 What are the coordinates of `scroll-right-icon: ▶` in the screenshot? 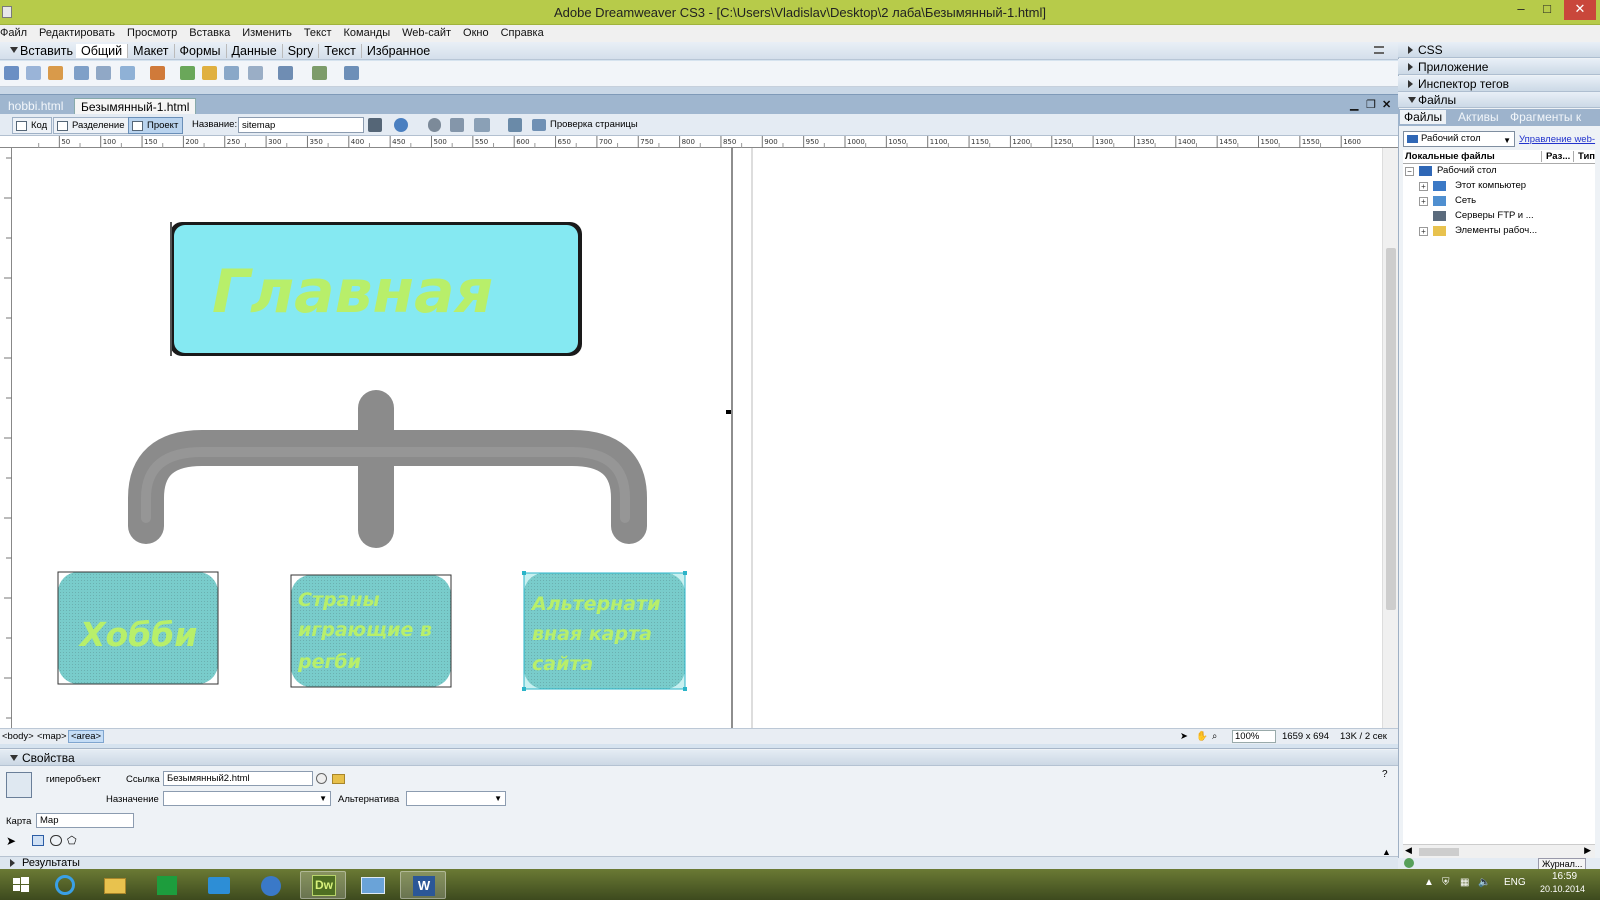 It's located at (1587, 850).